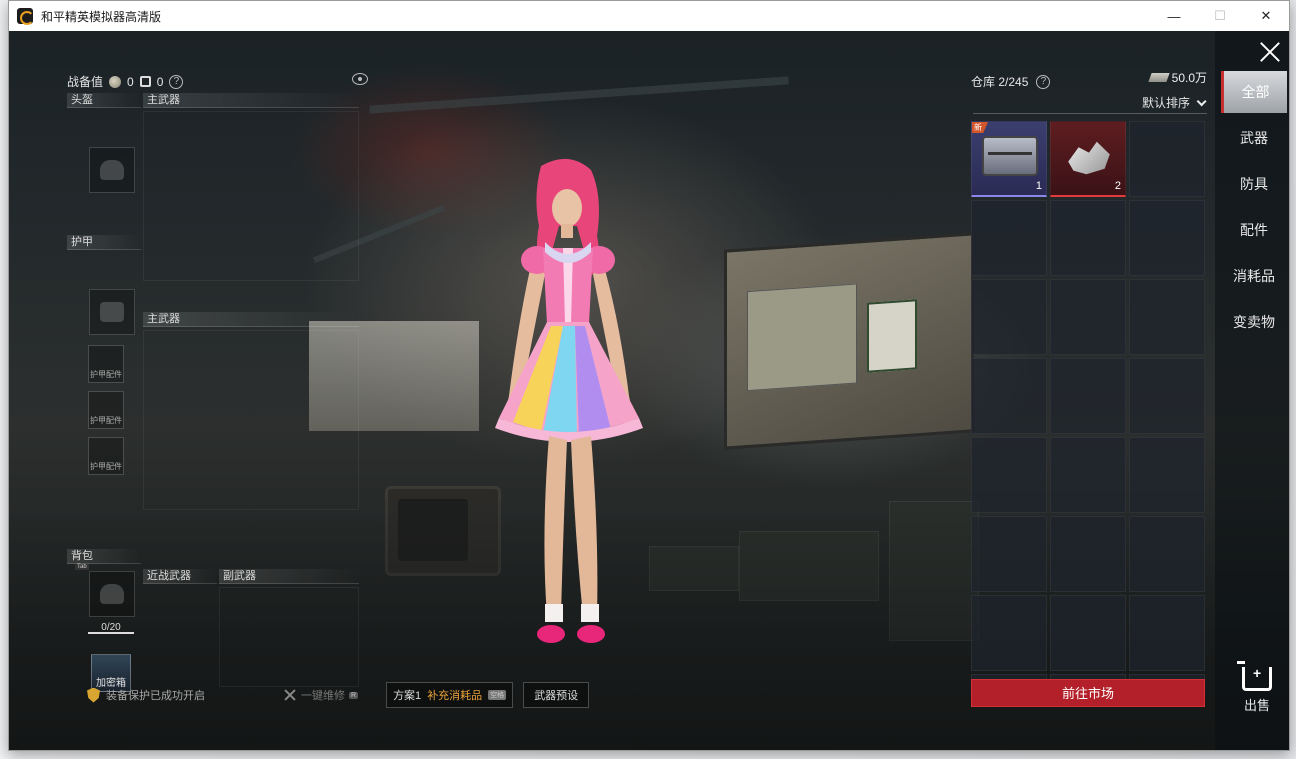 Image resolution: width=1296 pixels, height=759 pixels. I want to click on helmet-icon, so click(112, 170).